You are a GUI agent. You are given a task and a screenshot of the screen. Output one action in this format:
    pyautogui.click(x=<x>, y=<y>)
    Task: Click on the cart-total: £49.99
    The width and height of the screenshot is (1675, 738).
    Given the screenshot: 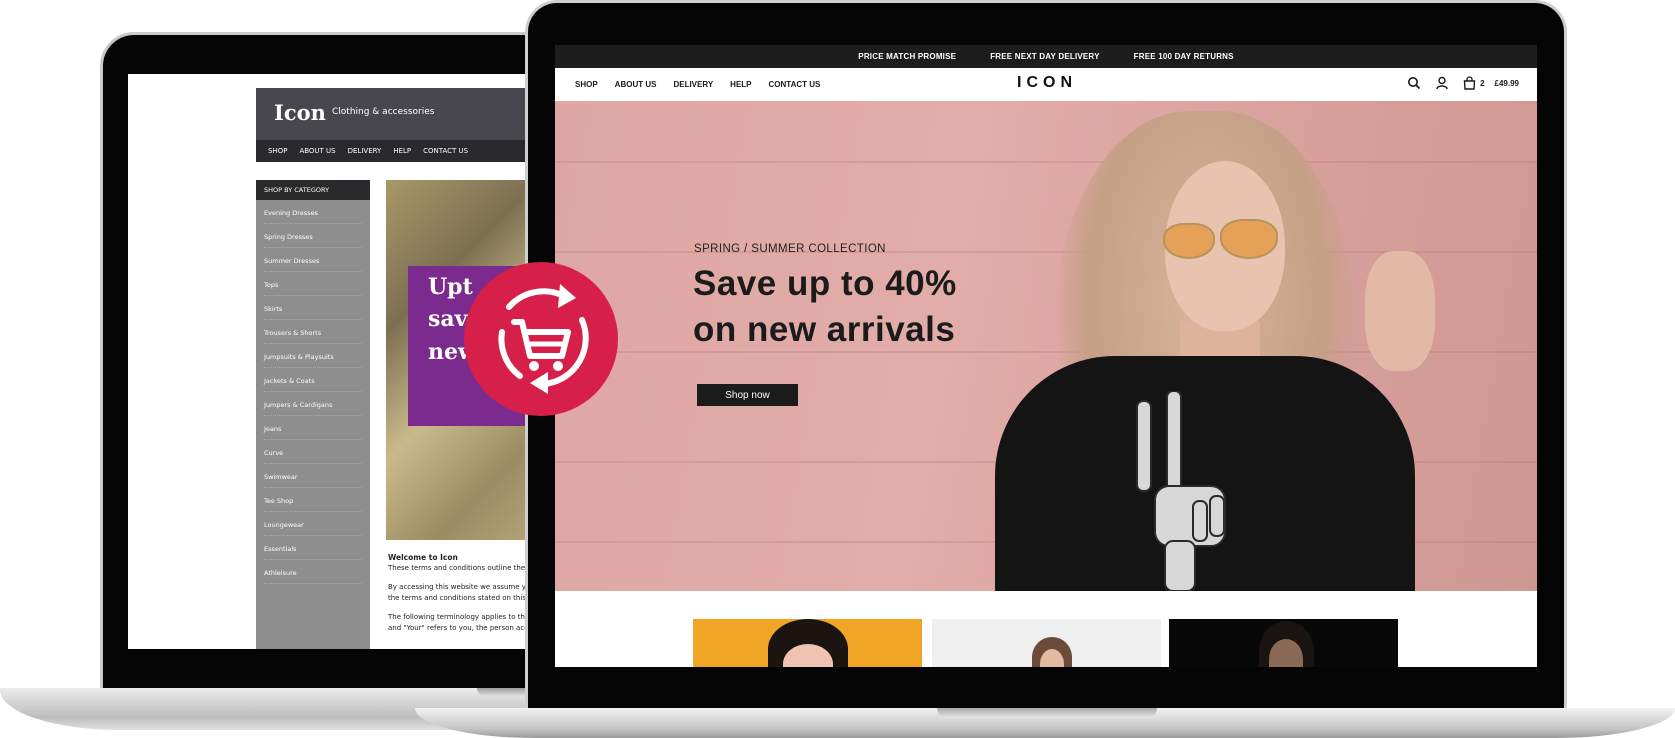 What is the action you would take?
    pyautogui.click(x=1506, y=83)
    